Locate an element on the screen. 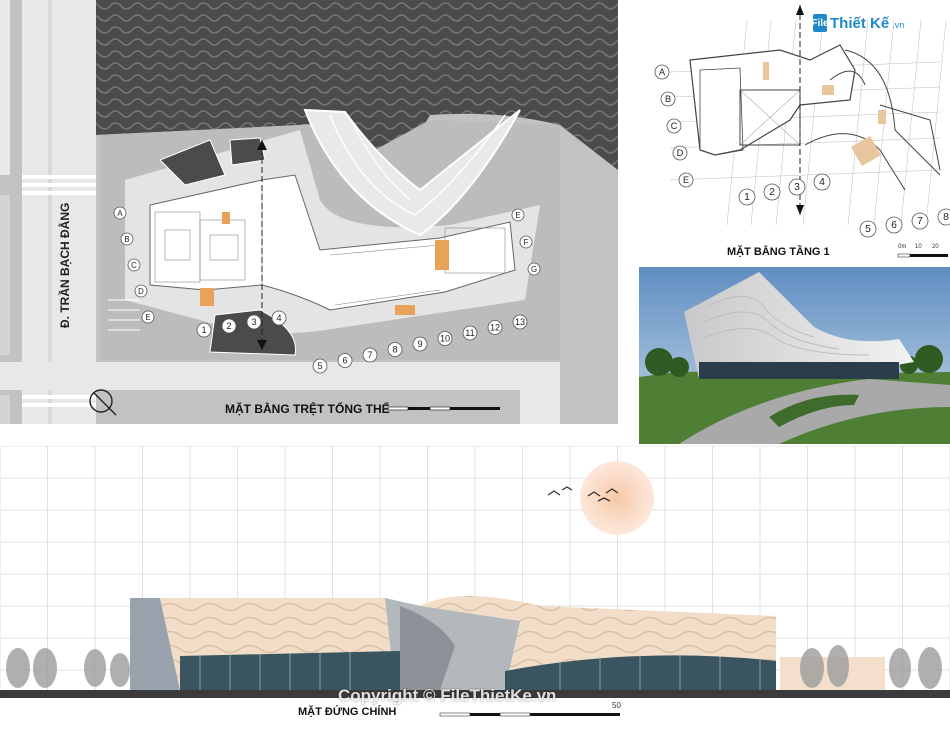  site-axis-num-6: 6 is located at coordinates (345, 360).